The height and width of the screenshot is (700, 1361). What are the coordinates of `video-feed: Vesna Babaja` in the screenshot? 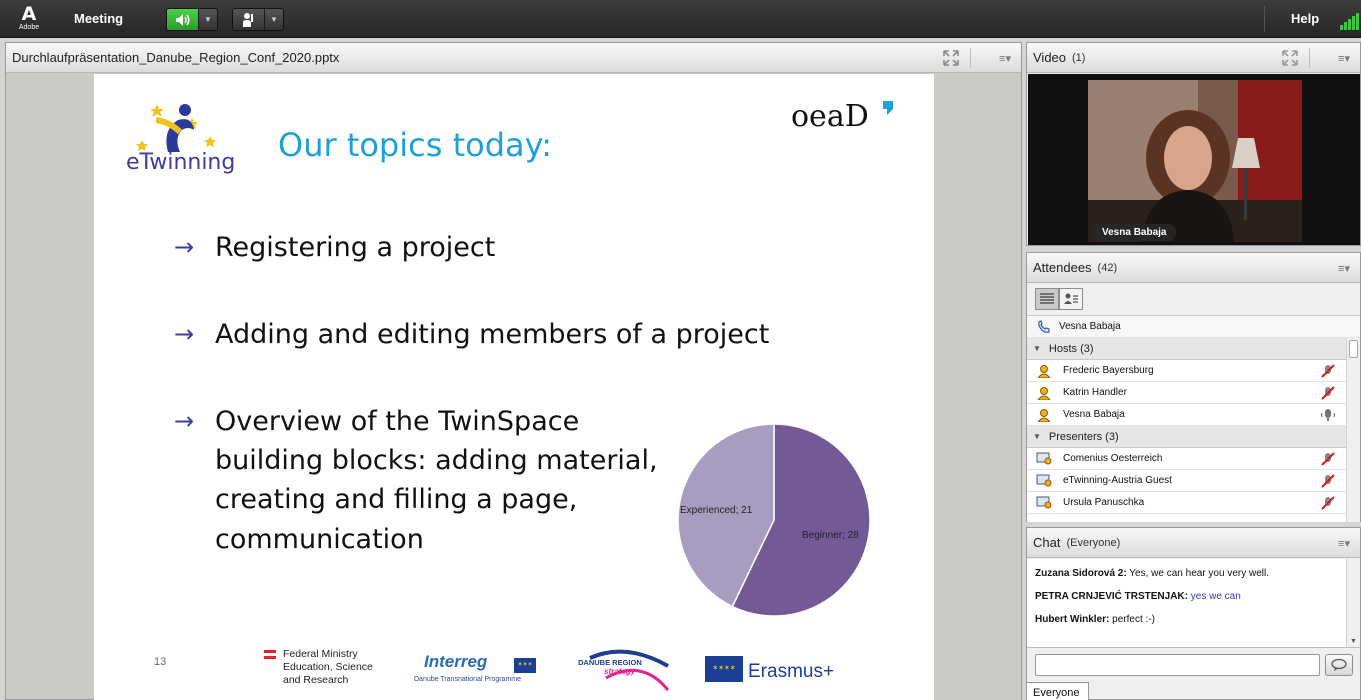 It's located at (1194, 159).